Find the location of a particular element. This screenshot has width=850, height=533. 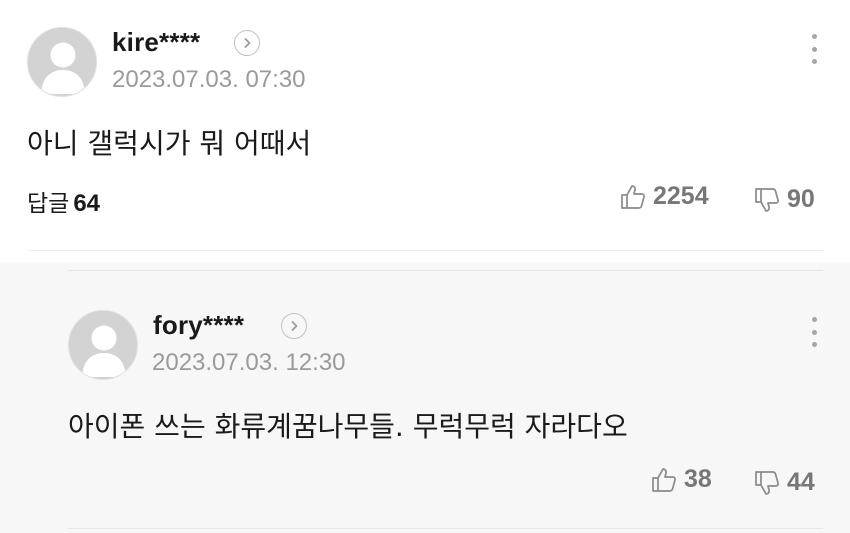

replies-count: 64 is located at coordinates (87, 203).